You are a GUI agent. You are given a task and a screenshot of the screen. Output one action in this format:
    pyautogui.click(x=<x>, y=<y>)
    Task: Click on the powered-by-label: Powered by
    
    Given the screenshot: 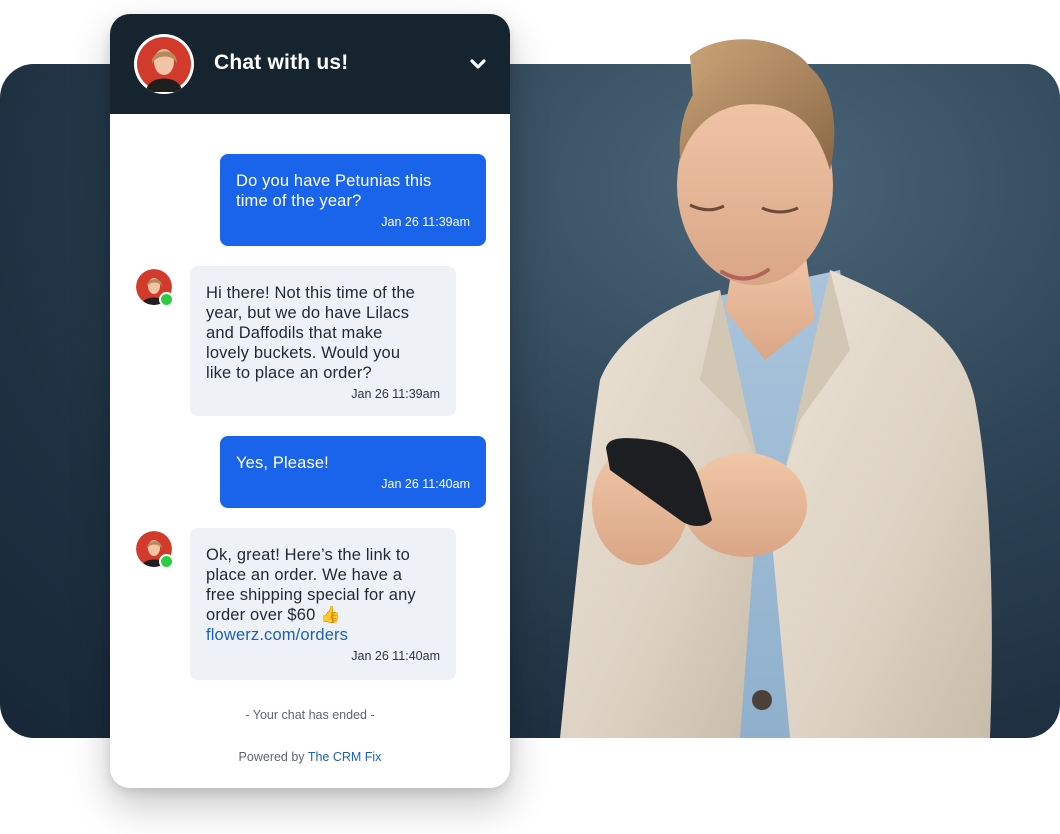 What is the action you would take?
    pyautogui.click(x=273, y=757)
    